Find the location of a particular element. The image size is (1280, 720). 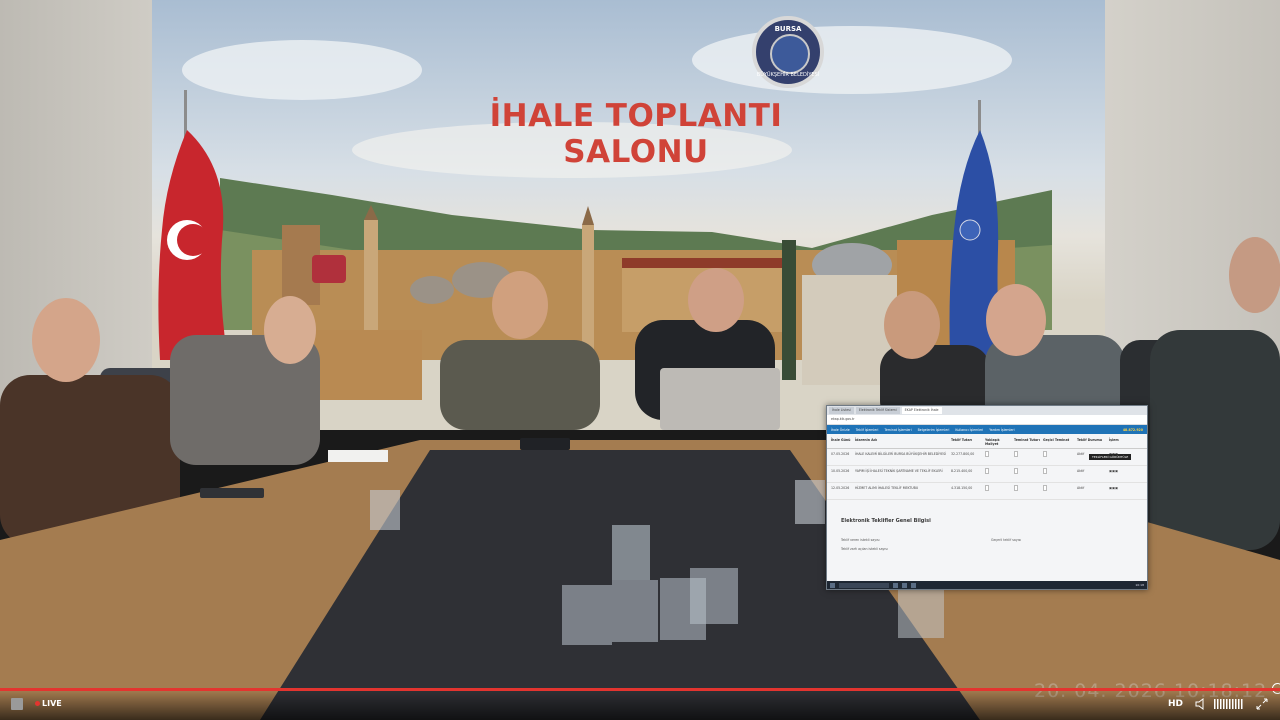

column-header: Yaklaşık Maliyet is located at coordinates (992, 442).